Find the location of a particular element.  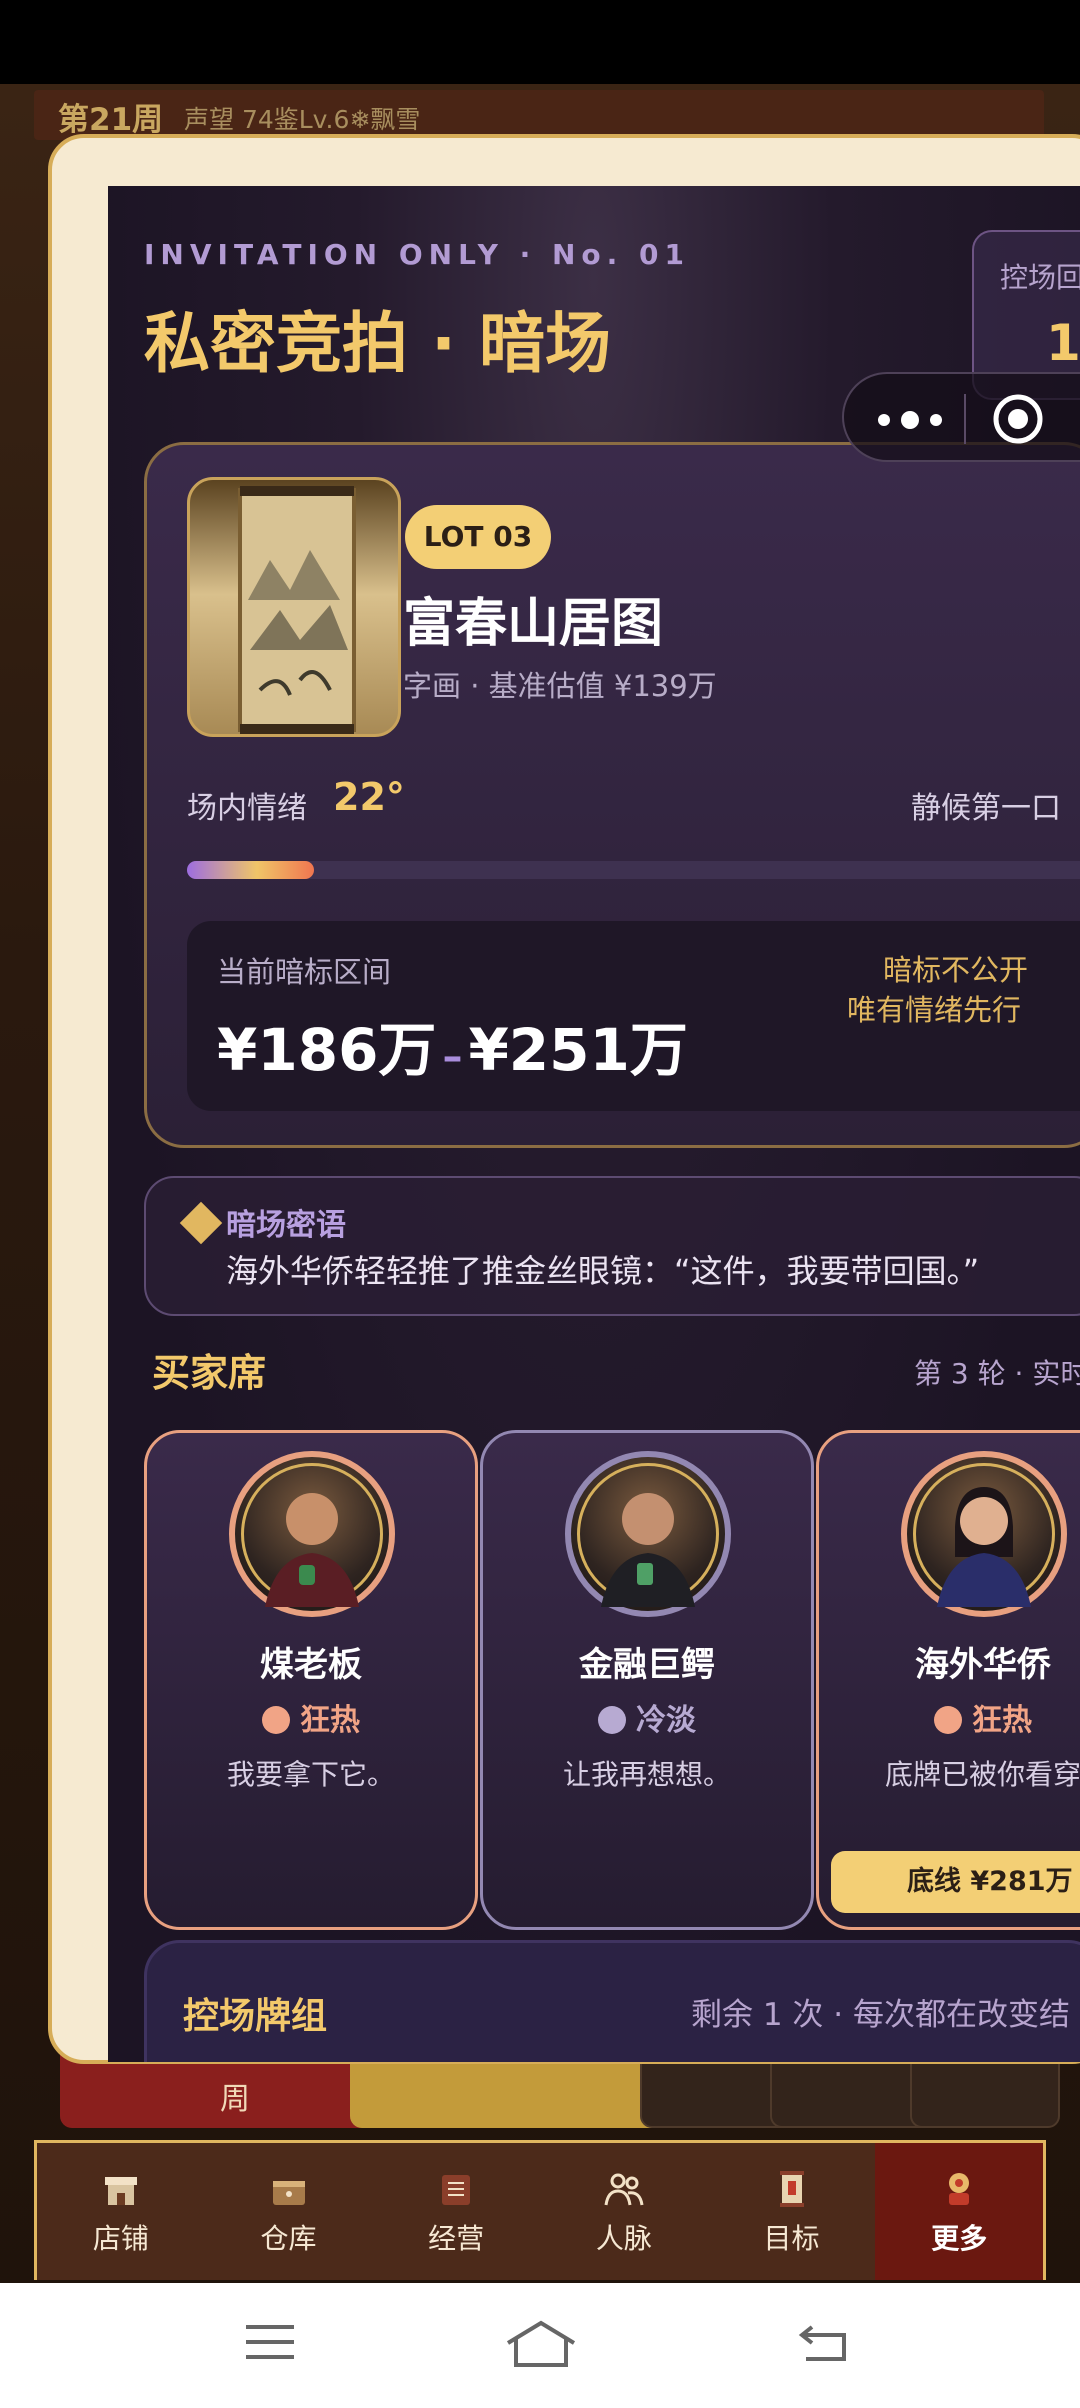

menu-icon is located at coordinates (270, 2342).